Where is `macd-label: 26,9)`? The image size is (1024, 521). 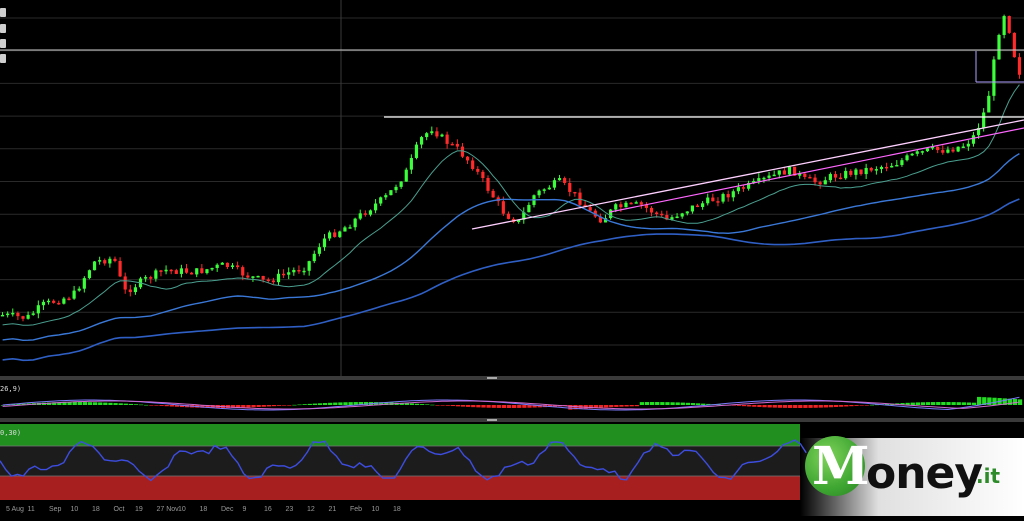 macd-label: 26,9) is located at coordinates (11, 389).